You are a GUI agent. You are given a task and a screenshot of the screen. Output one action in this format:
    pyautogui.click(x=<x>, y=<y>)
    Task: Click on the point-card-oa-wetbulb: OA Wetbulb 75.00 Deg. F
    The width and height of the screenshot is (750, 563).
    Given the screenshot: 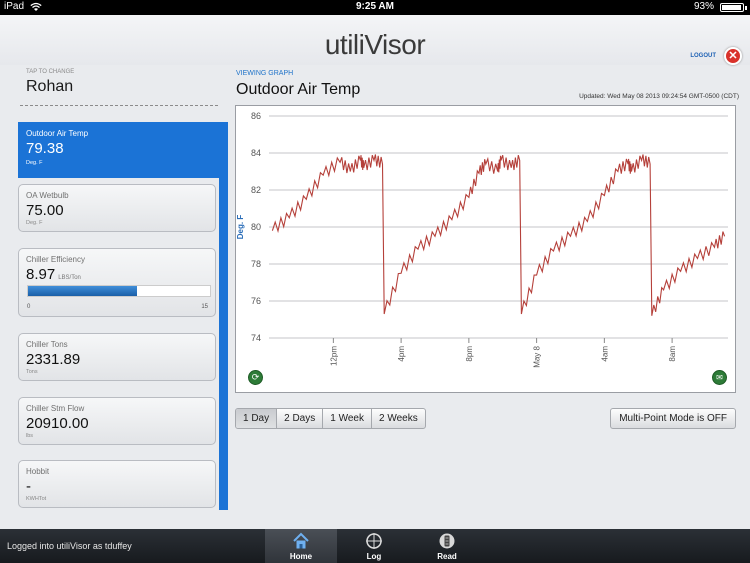 What is the action you would take?
    pyautogui.click(x=117, y=208)
    